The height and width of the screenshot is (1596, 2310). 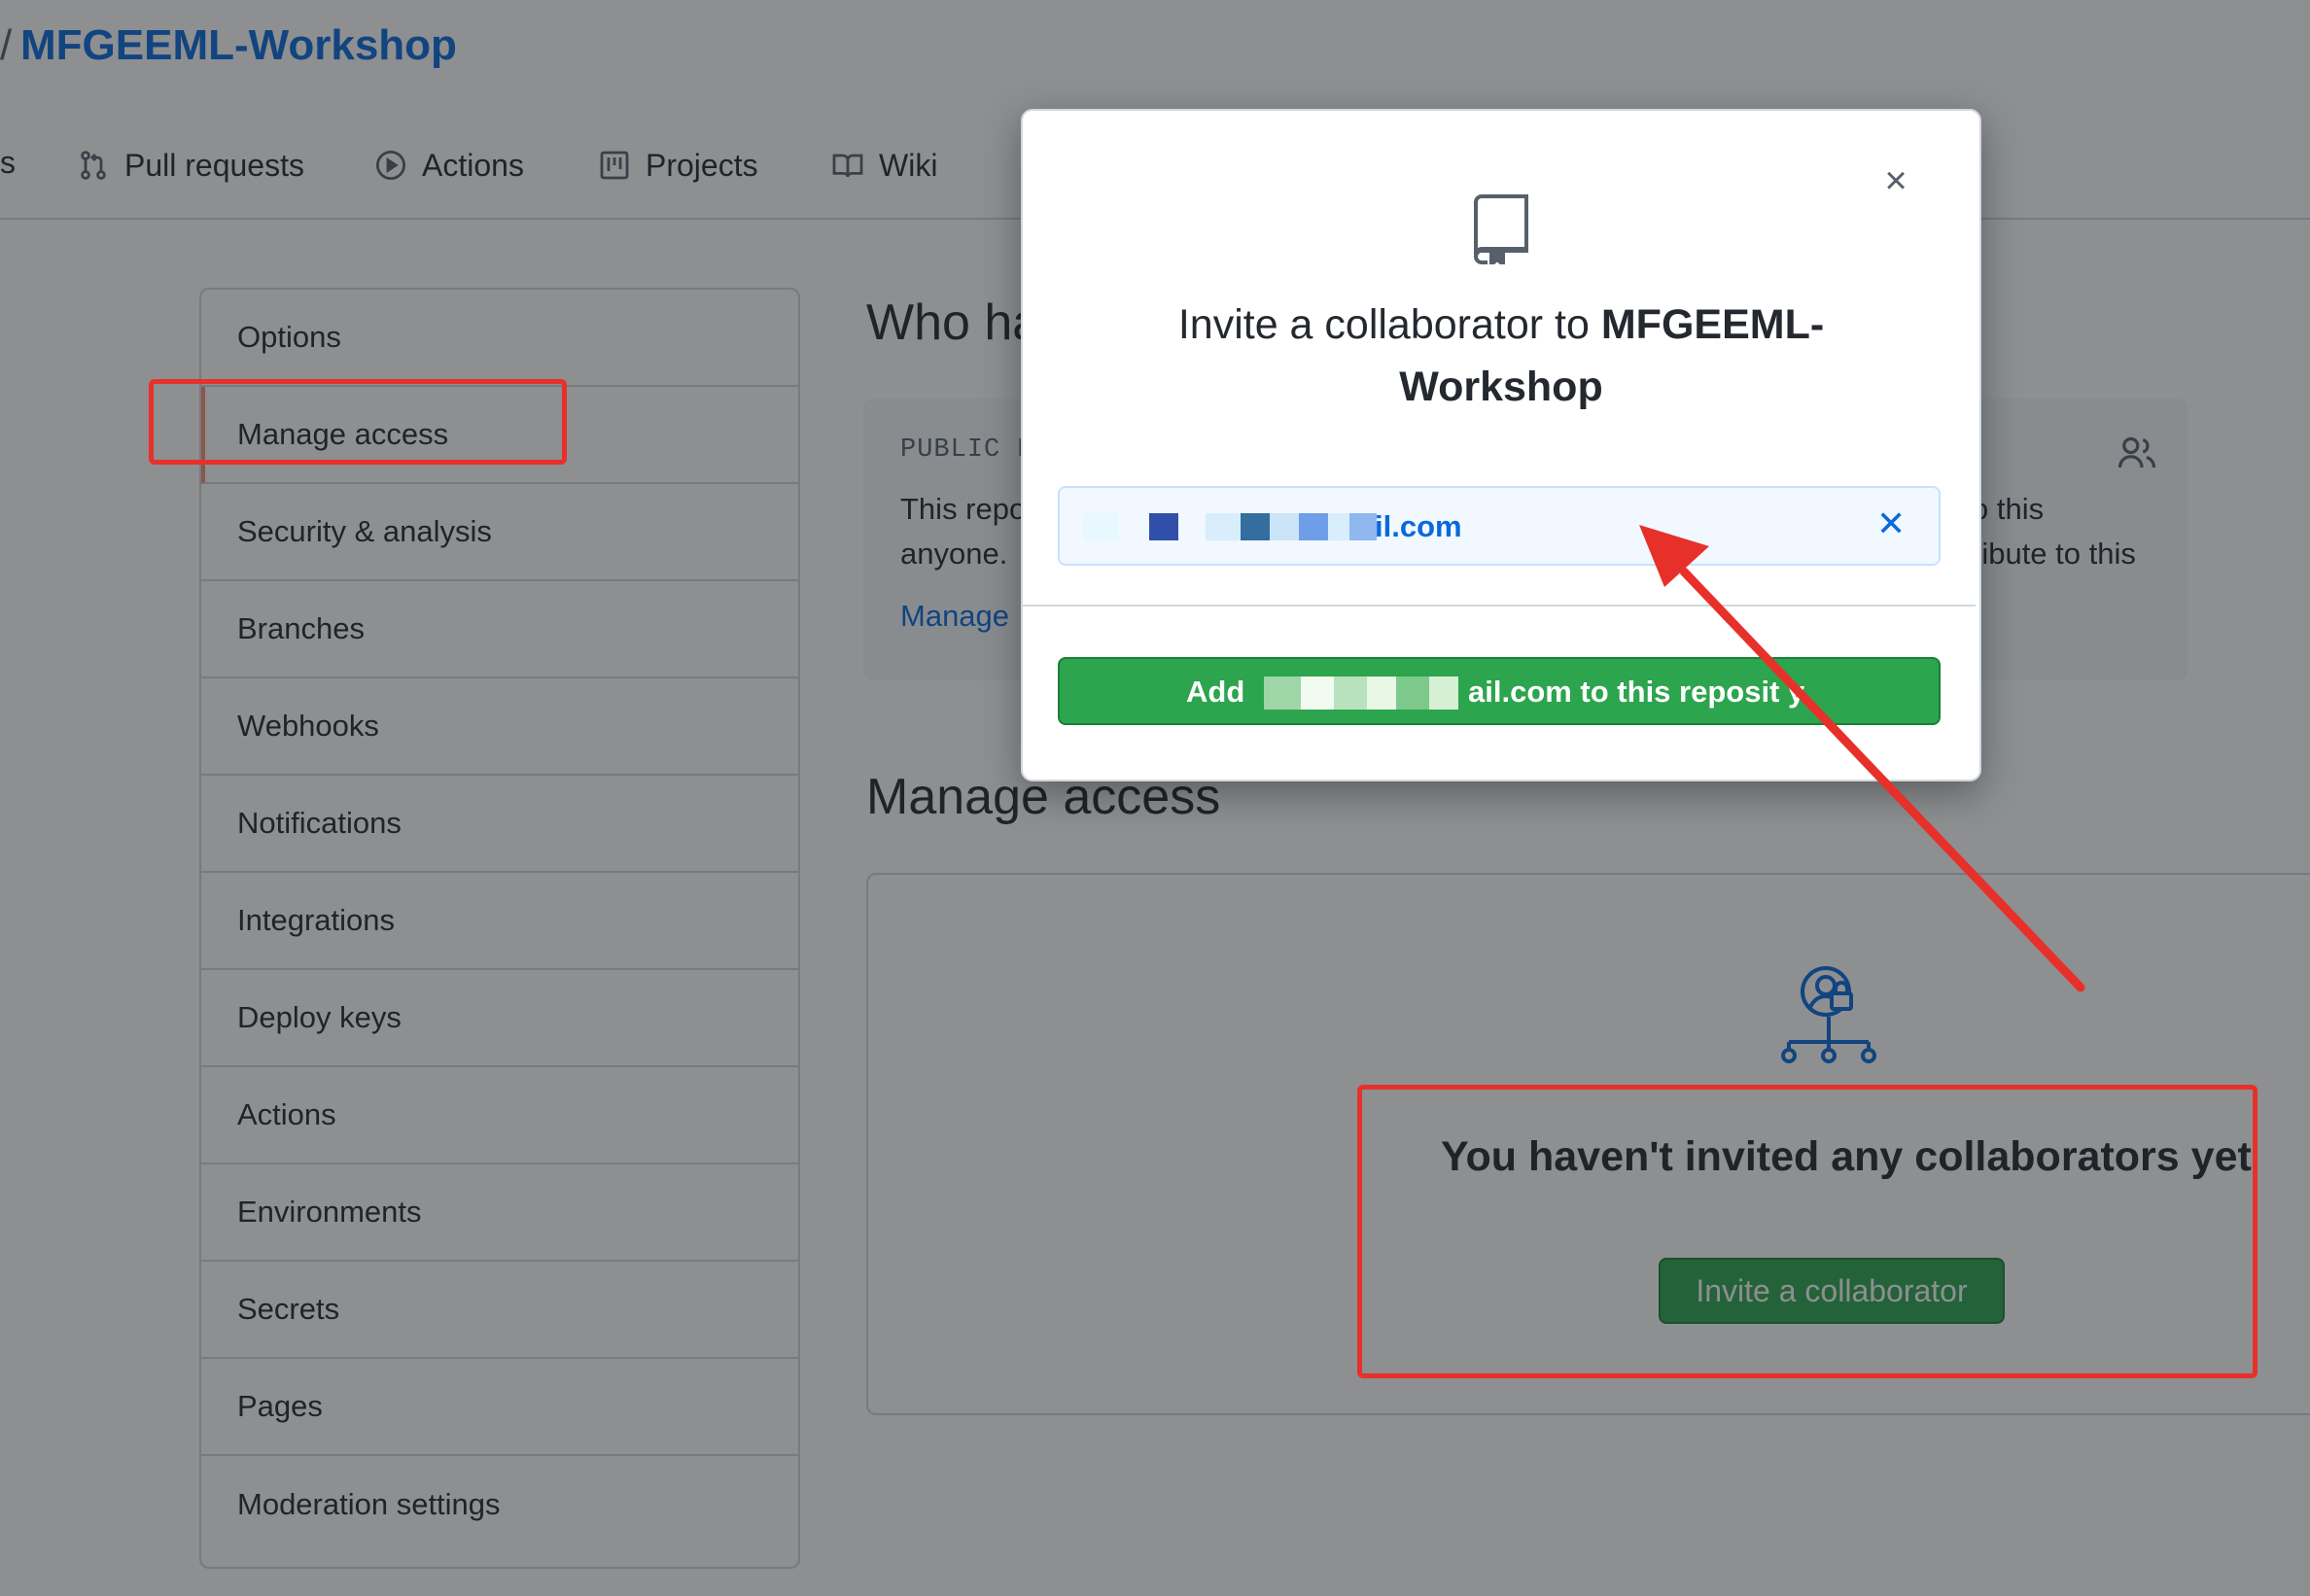 What do you see at coordinates (1418, 526) in the screenshot?
I see `email-value: il.com` at bounding box center [1418, 526].